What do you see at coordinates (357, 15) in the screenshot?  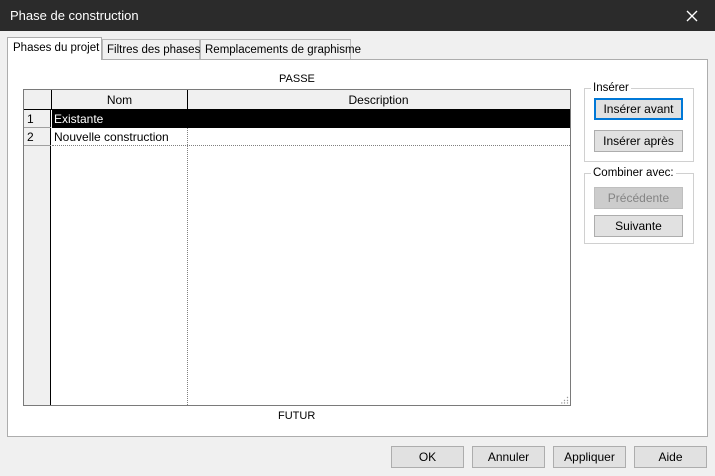 I see `title-bar: Phase de construction` at bounding box center [357, 15].